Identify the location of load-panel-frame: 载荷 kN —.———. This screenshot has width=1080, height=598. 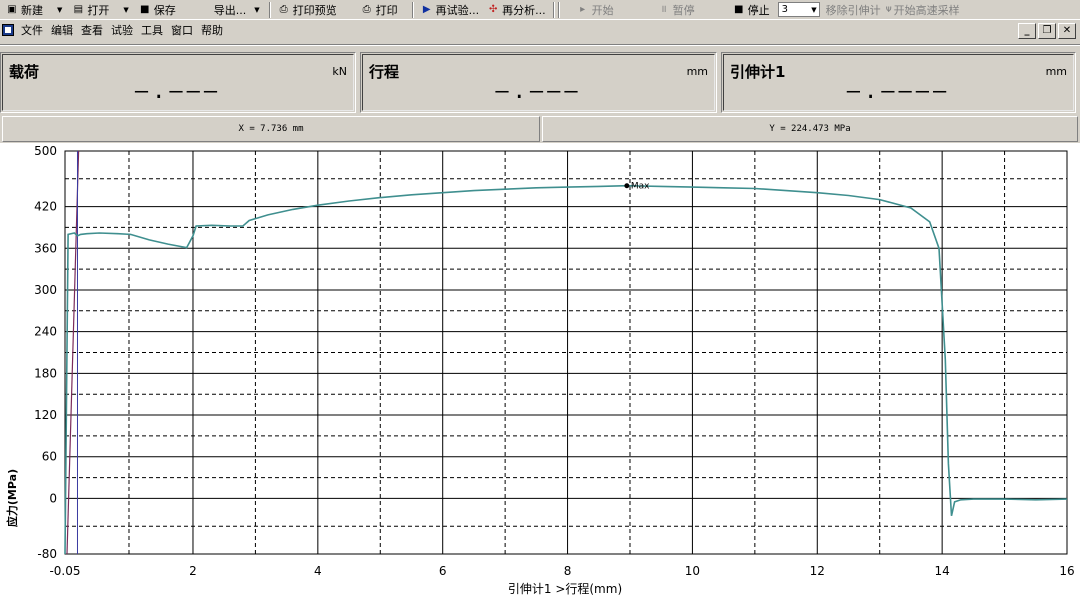
(178, 82).